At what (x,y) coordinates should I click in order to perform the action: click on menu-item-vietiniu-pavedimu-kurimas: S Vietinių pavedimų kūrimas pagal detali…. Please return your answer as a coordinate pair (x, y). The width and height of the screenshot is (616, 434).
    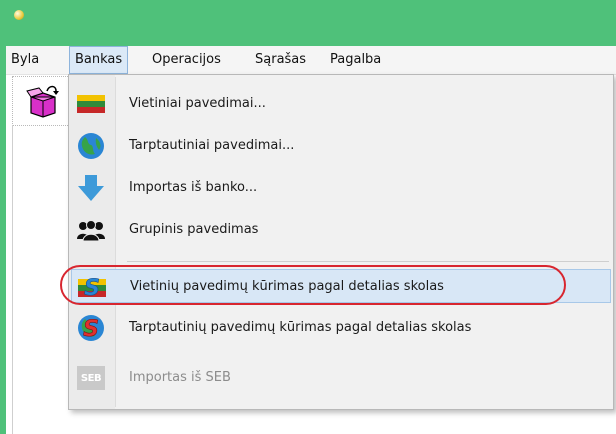
    Looking at the image, I should click on (341, 286).